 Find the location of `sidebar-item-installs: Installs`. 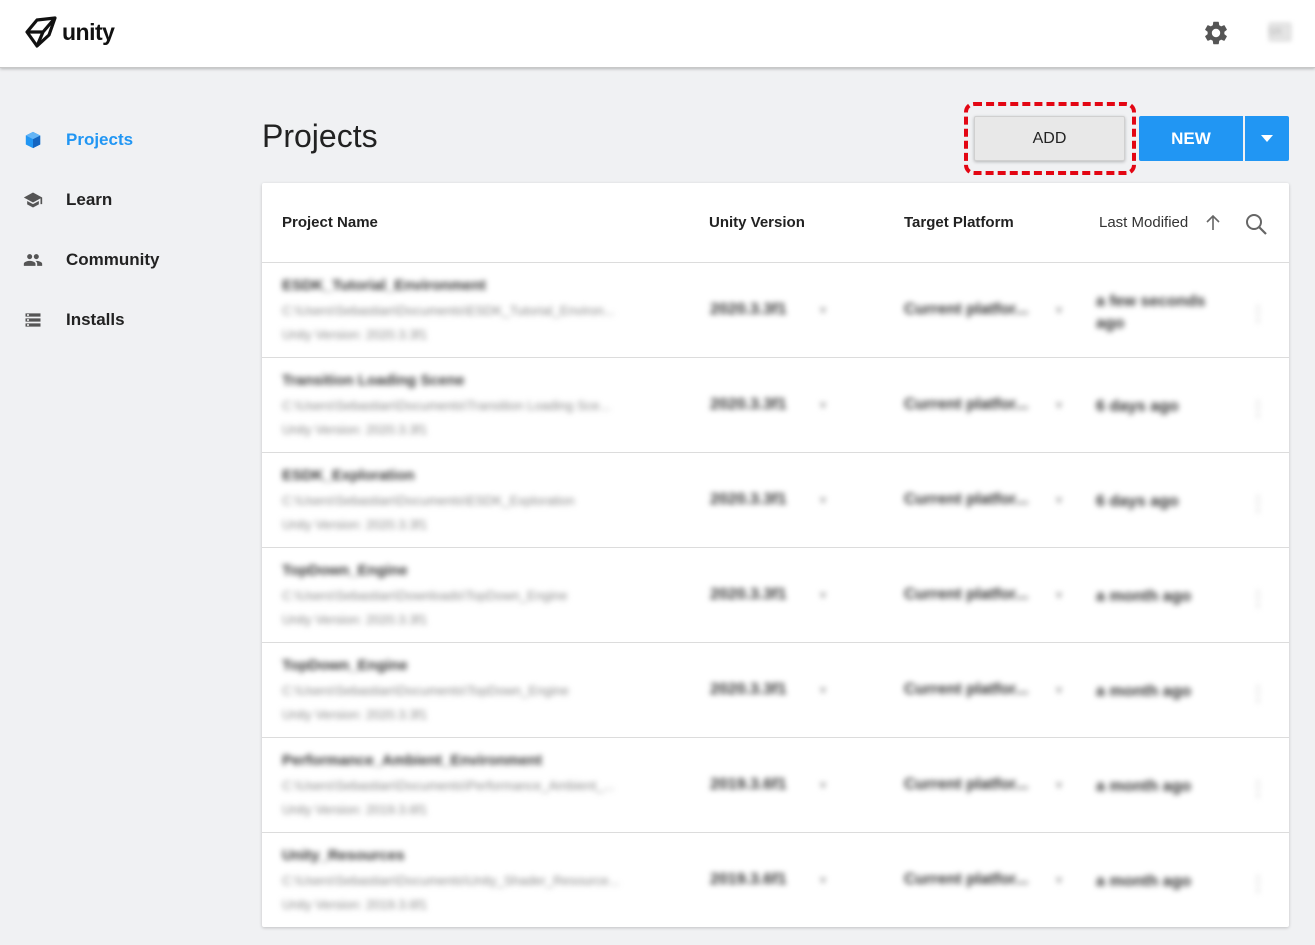

sidebar-item-installs: Installs is located at coordinates (120, 320).